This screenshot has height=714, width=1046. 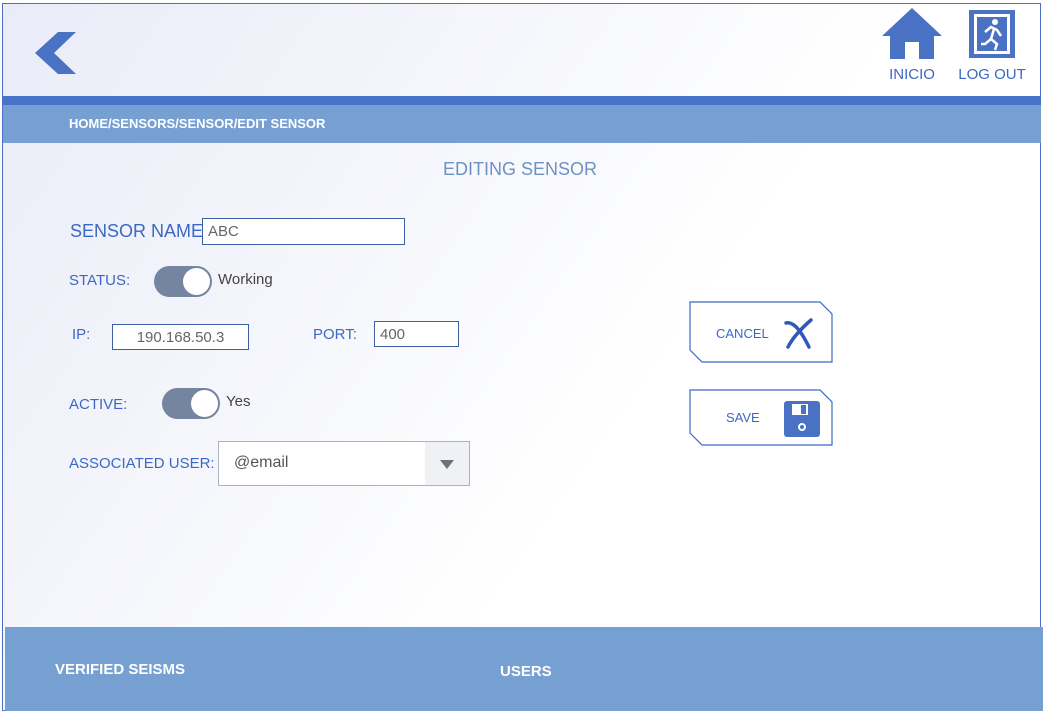 What do you see at coordinates (81, 334) in the screenshot?
I see `ip-label: IP:` at bounding box center [81, 334].